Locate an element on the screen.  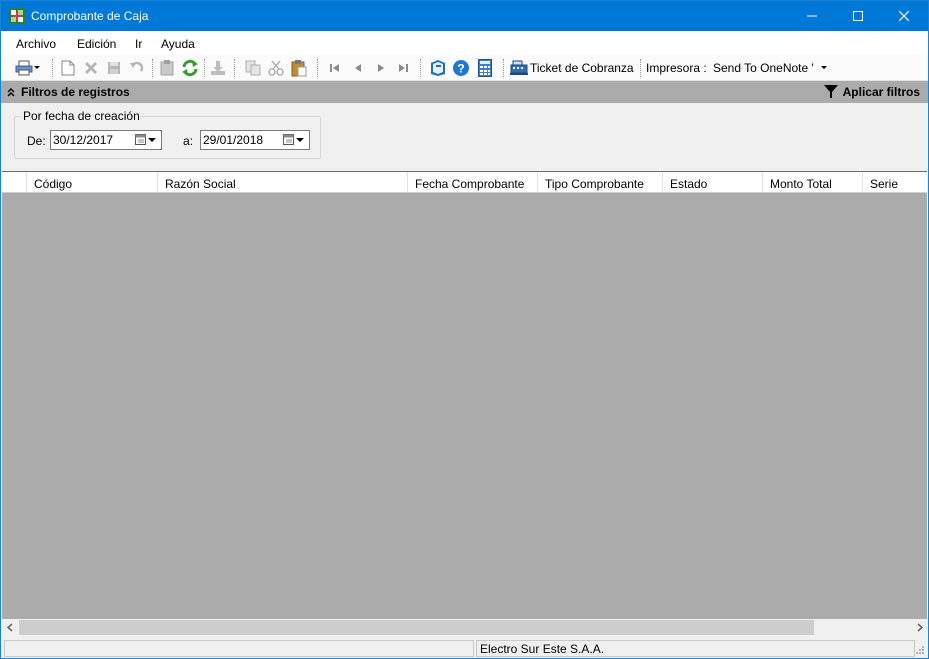
from-date-value: 30/12/2017 is located at coordinates (83, 140).